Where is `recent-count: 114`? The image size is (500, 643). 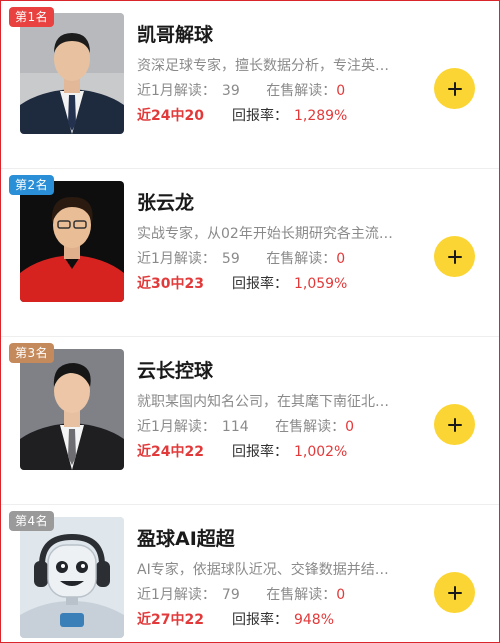
recent-count: 114 is located at coordinates (235, 427).